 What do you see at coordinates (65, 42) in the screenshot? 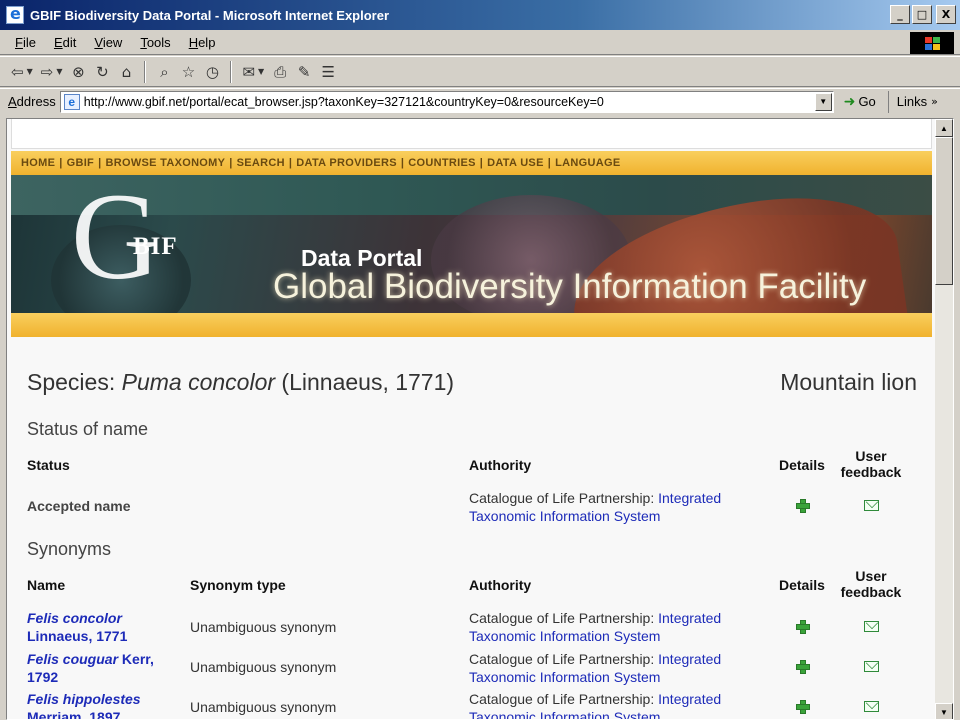
I see `menu-edit: Edit` at bounding box center [65, 42].